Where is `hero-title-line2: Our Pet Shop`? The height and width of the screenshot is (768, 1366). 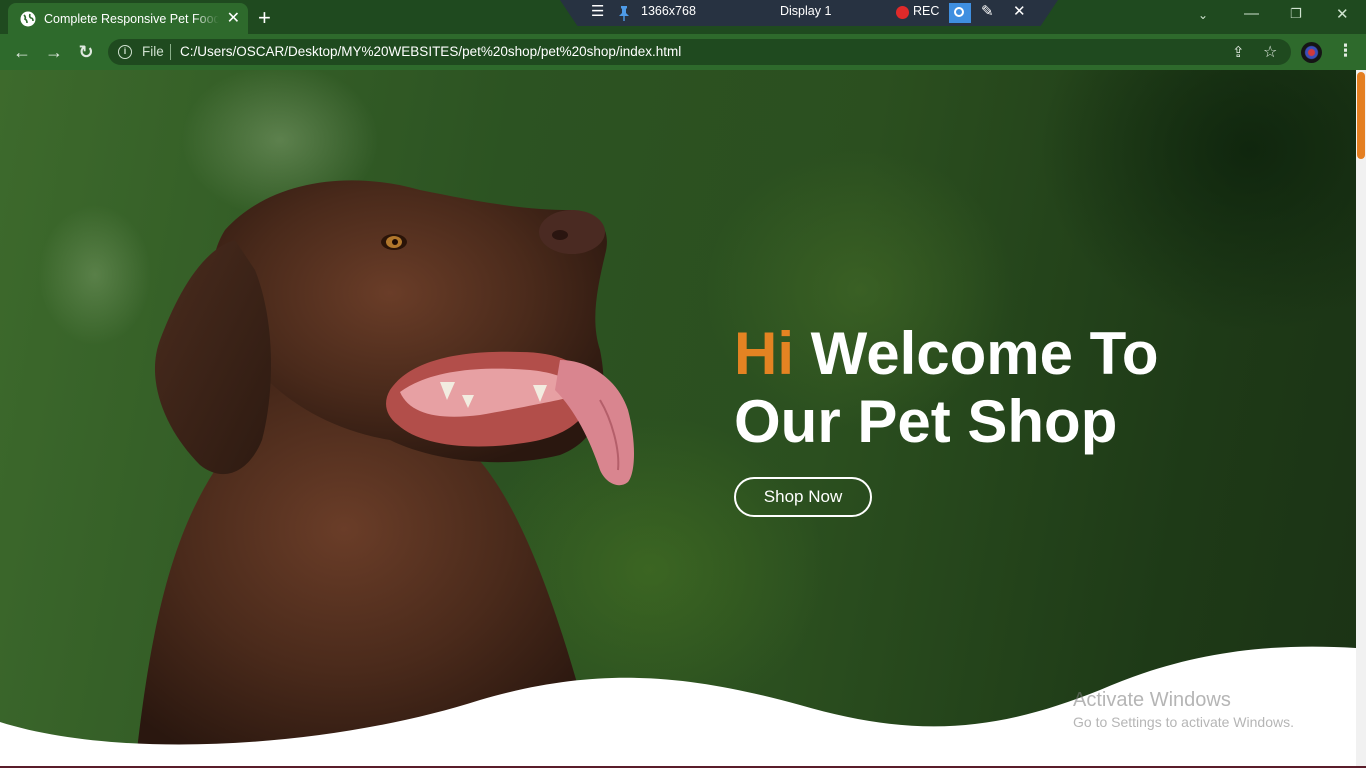 hero-title-line2: Our Pet Shop is located at coordinates (926, 421).